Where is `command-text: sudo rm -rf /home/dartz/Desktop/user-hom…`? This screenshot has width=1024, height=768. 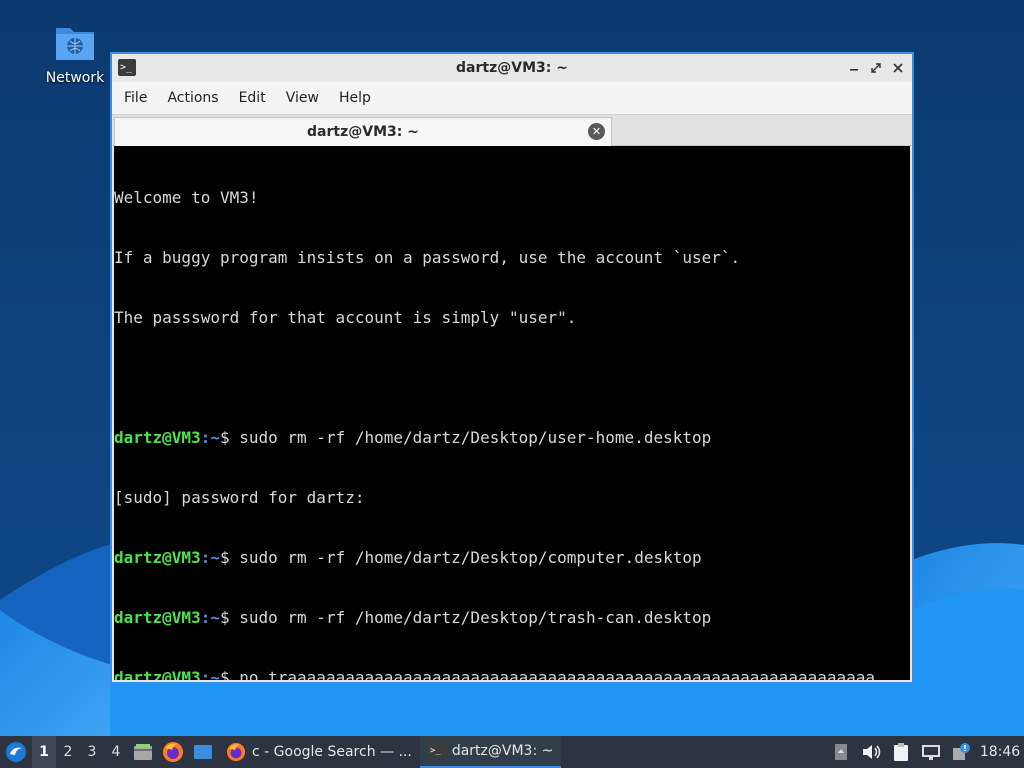 command-text: sudo rm -rf /home/dartz/Desktop/user-hom… is located at coordinates (470, 437).